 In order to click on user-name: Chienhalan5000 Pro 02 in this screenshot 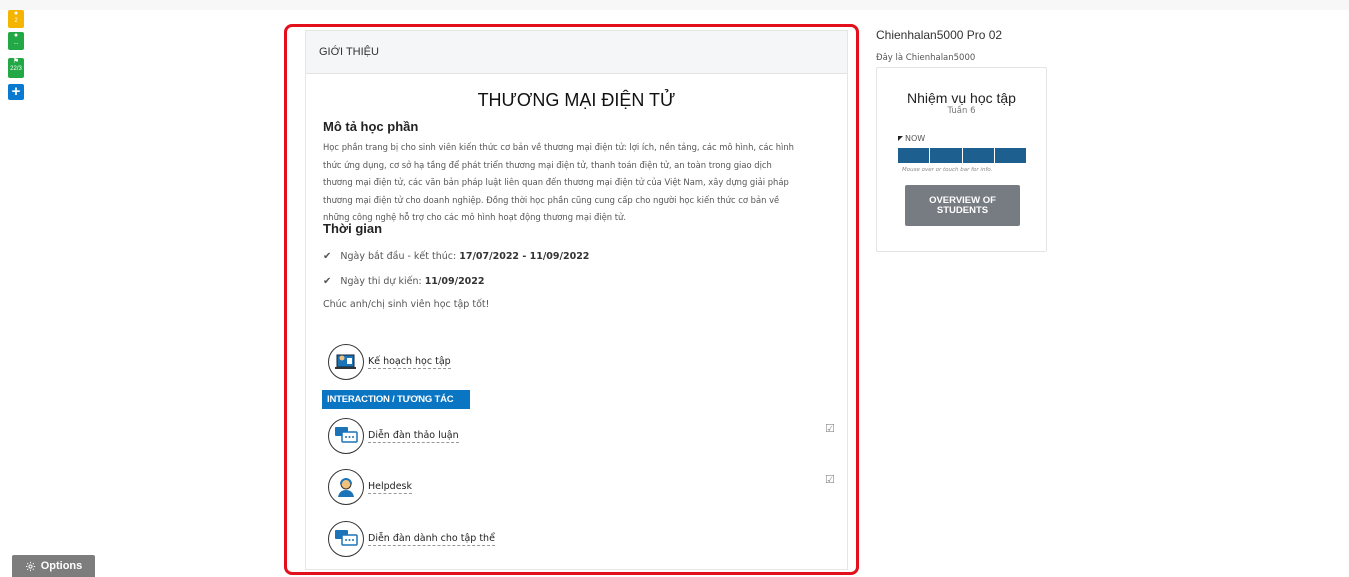, I will do `click(939, 35)`.